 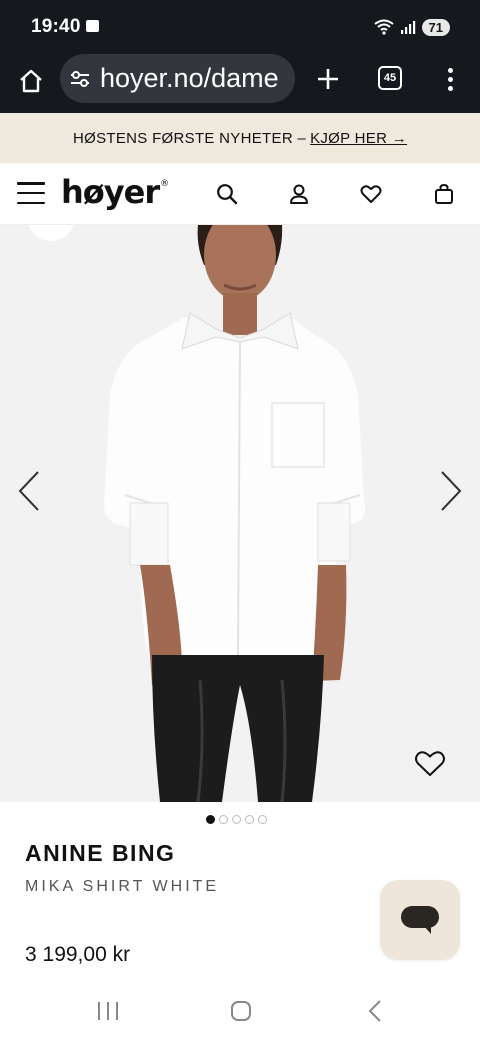 I want to click on status-bar: 19:40 71, so click(x=240, y=26).